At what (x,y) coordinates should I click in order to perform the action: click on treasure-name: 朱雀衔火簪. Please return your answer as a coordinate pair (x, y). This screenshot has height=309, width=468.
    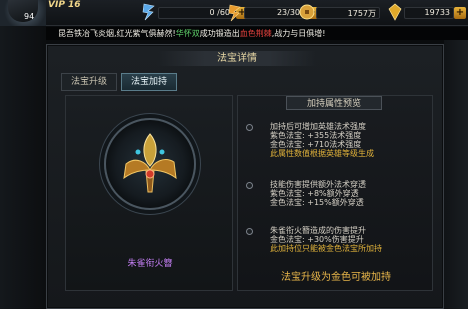
    Looking at the image, I should click on (150, 264).